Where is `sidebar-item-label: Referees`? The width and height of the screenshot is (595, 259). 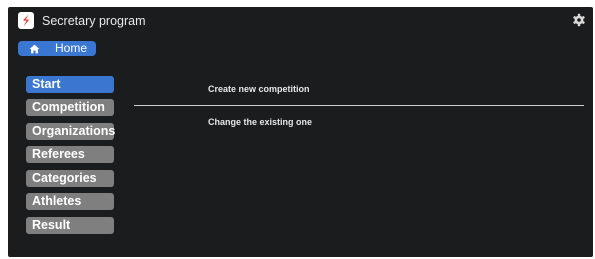
sidebar-item-label: Referees is located at coordinates (58, 154).